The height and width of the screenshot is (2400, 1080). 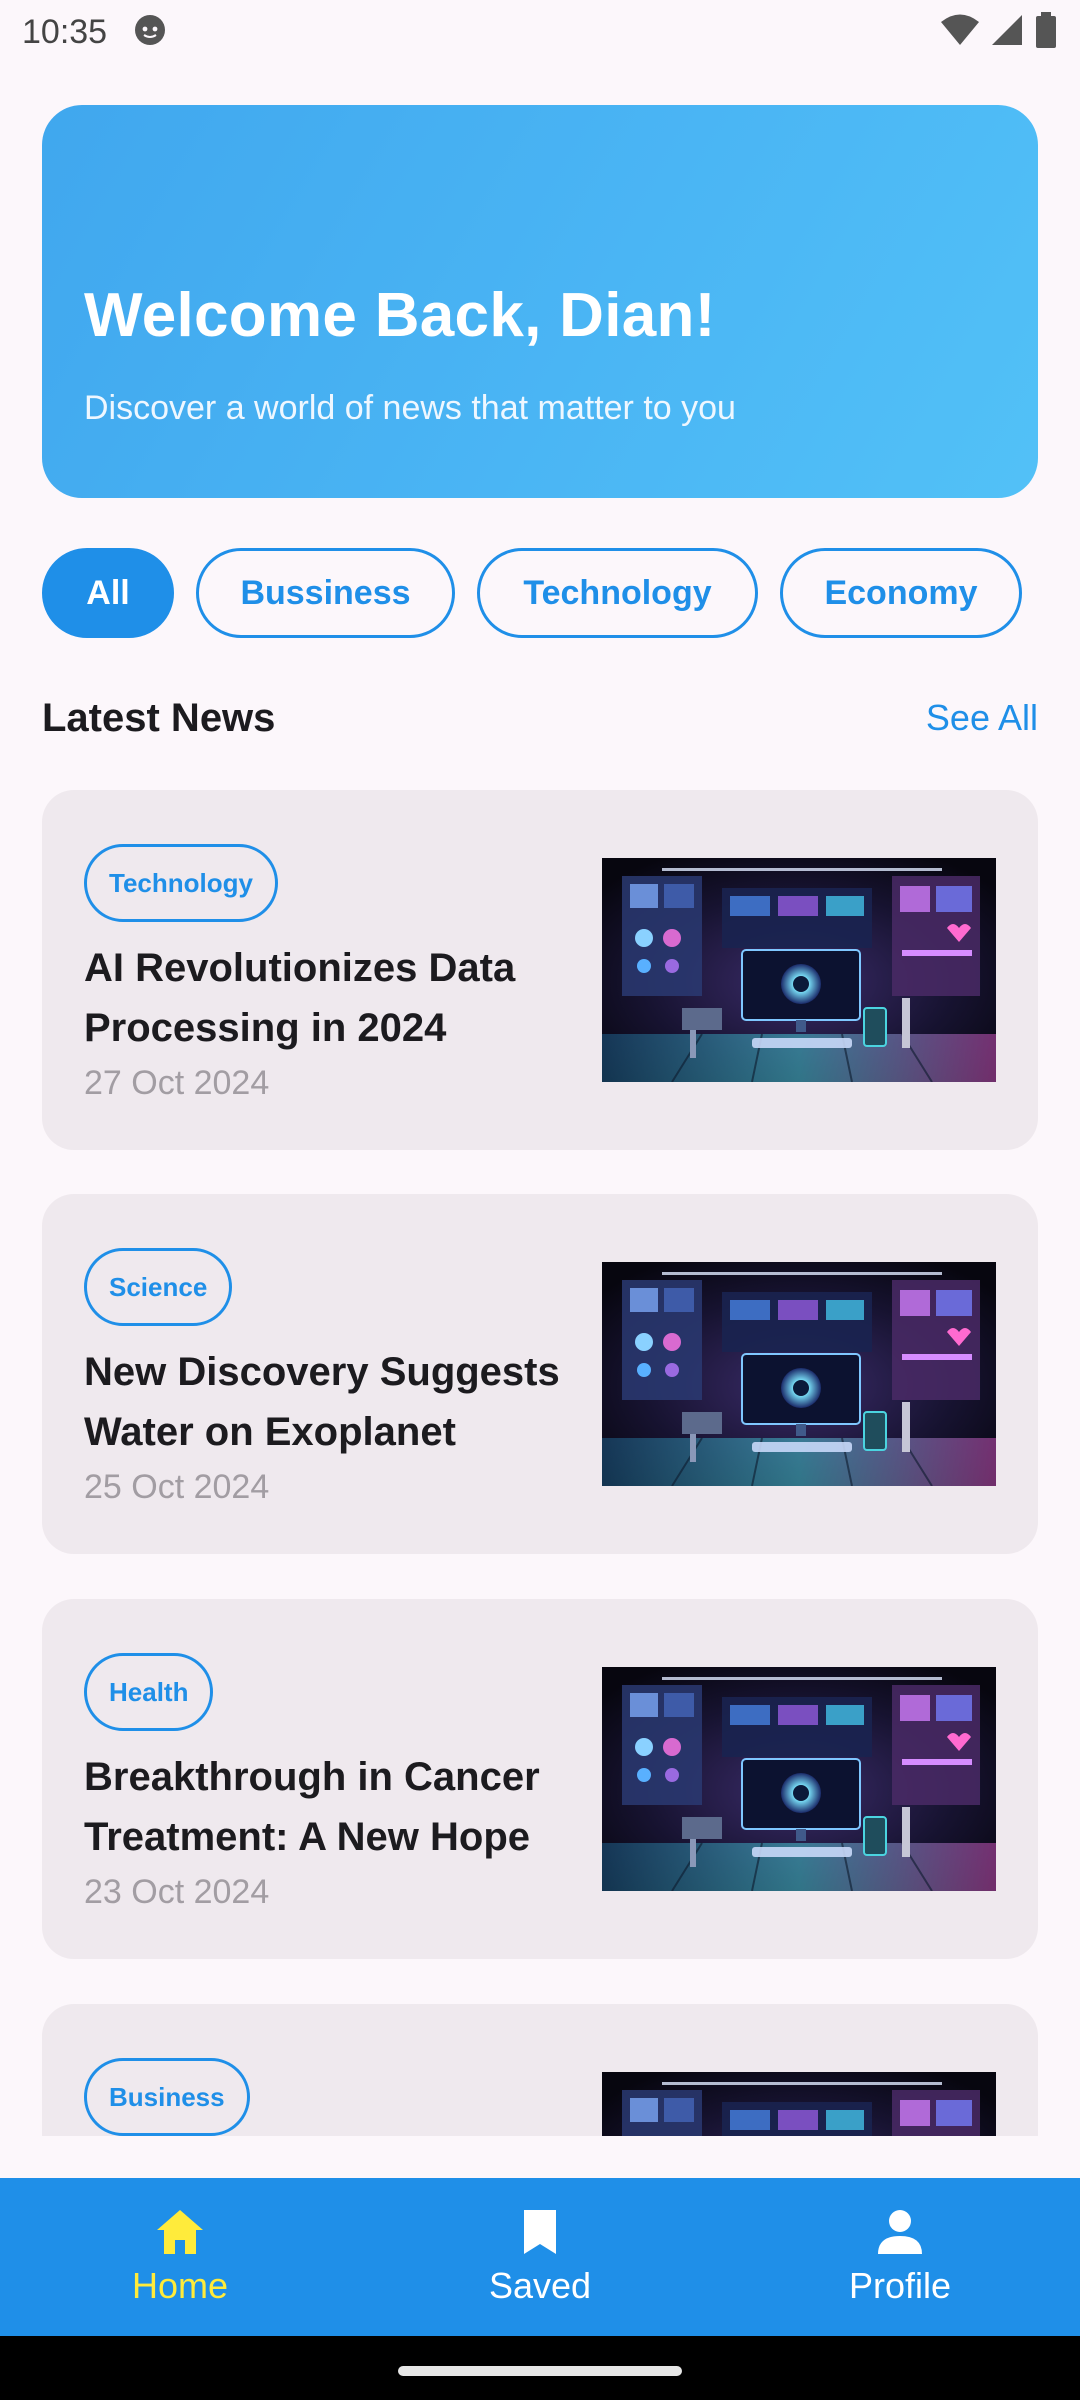 What do you see at coordinates (900, 2285) in the screenshot?
I see `nav-profile-label: Profile` at bounding box center [900, 2285].